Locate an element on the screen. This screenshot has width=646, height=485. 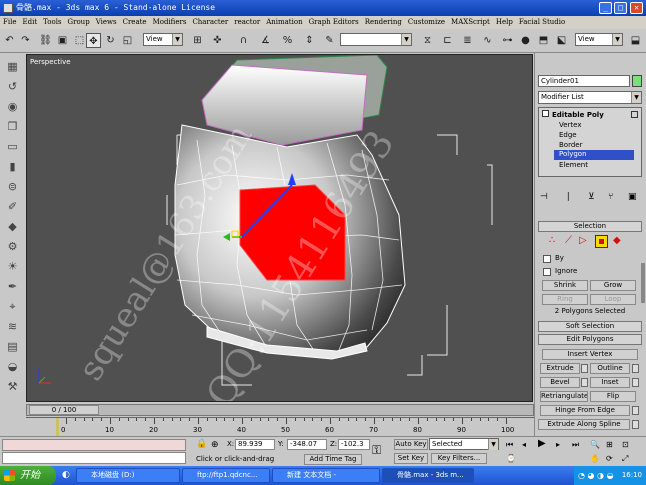
light-icon: ☀ is located at coordinates (12, 266).